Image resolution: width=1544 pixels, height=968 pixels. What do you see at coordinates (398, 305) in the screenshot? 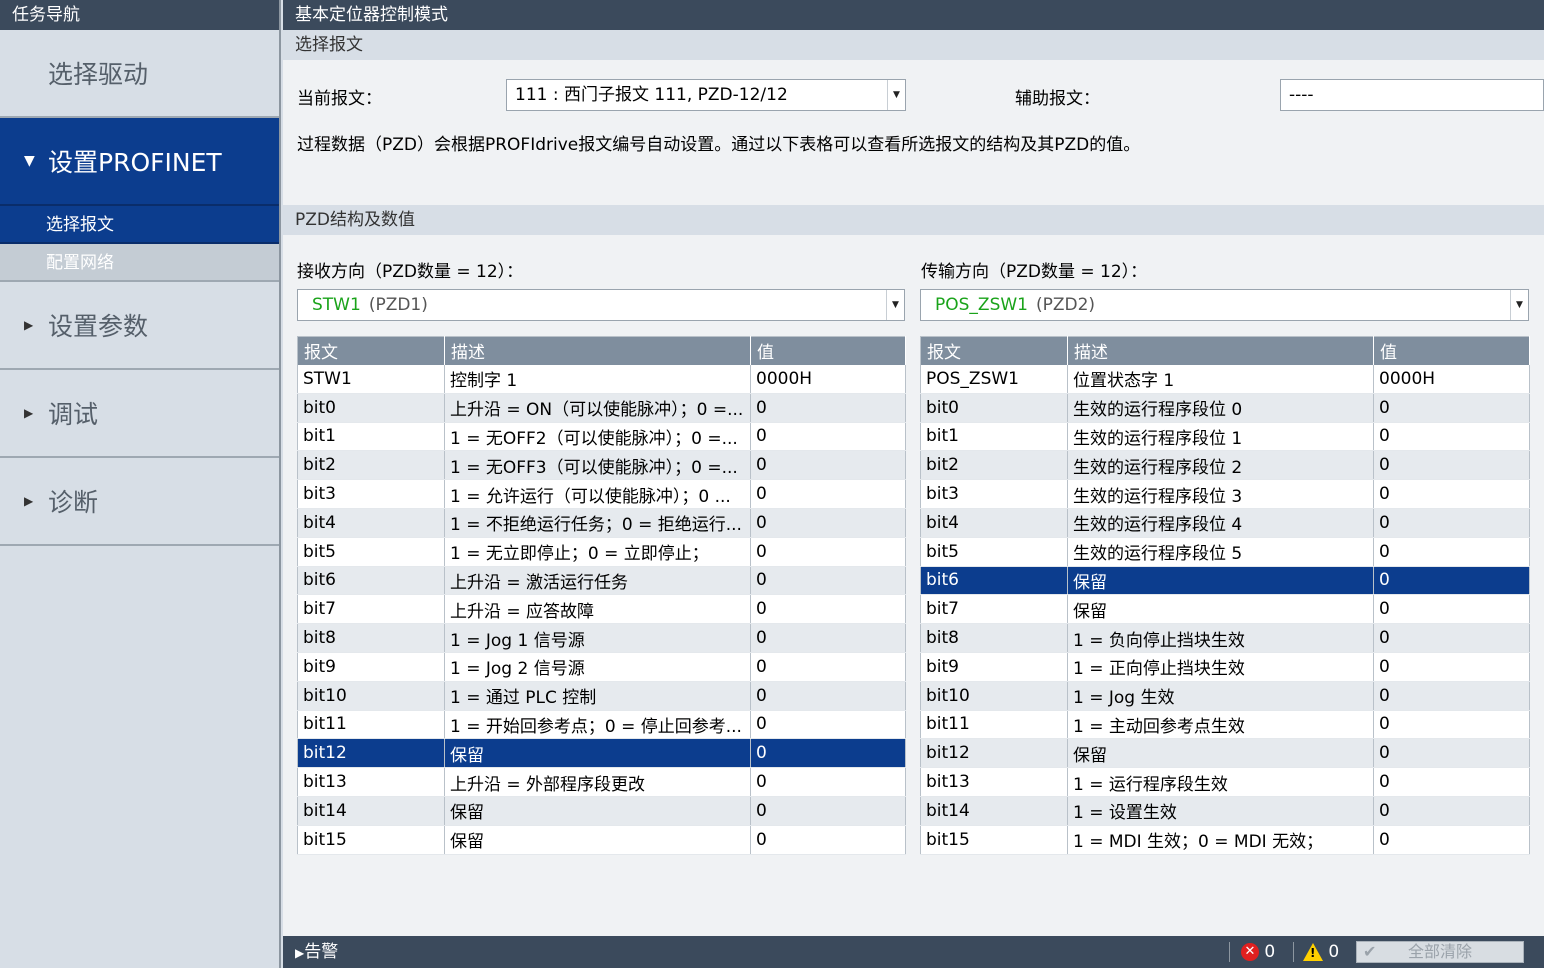
I see `receive-signal-pzd: (PZD1)` at bounding box center [398, 305].